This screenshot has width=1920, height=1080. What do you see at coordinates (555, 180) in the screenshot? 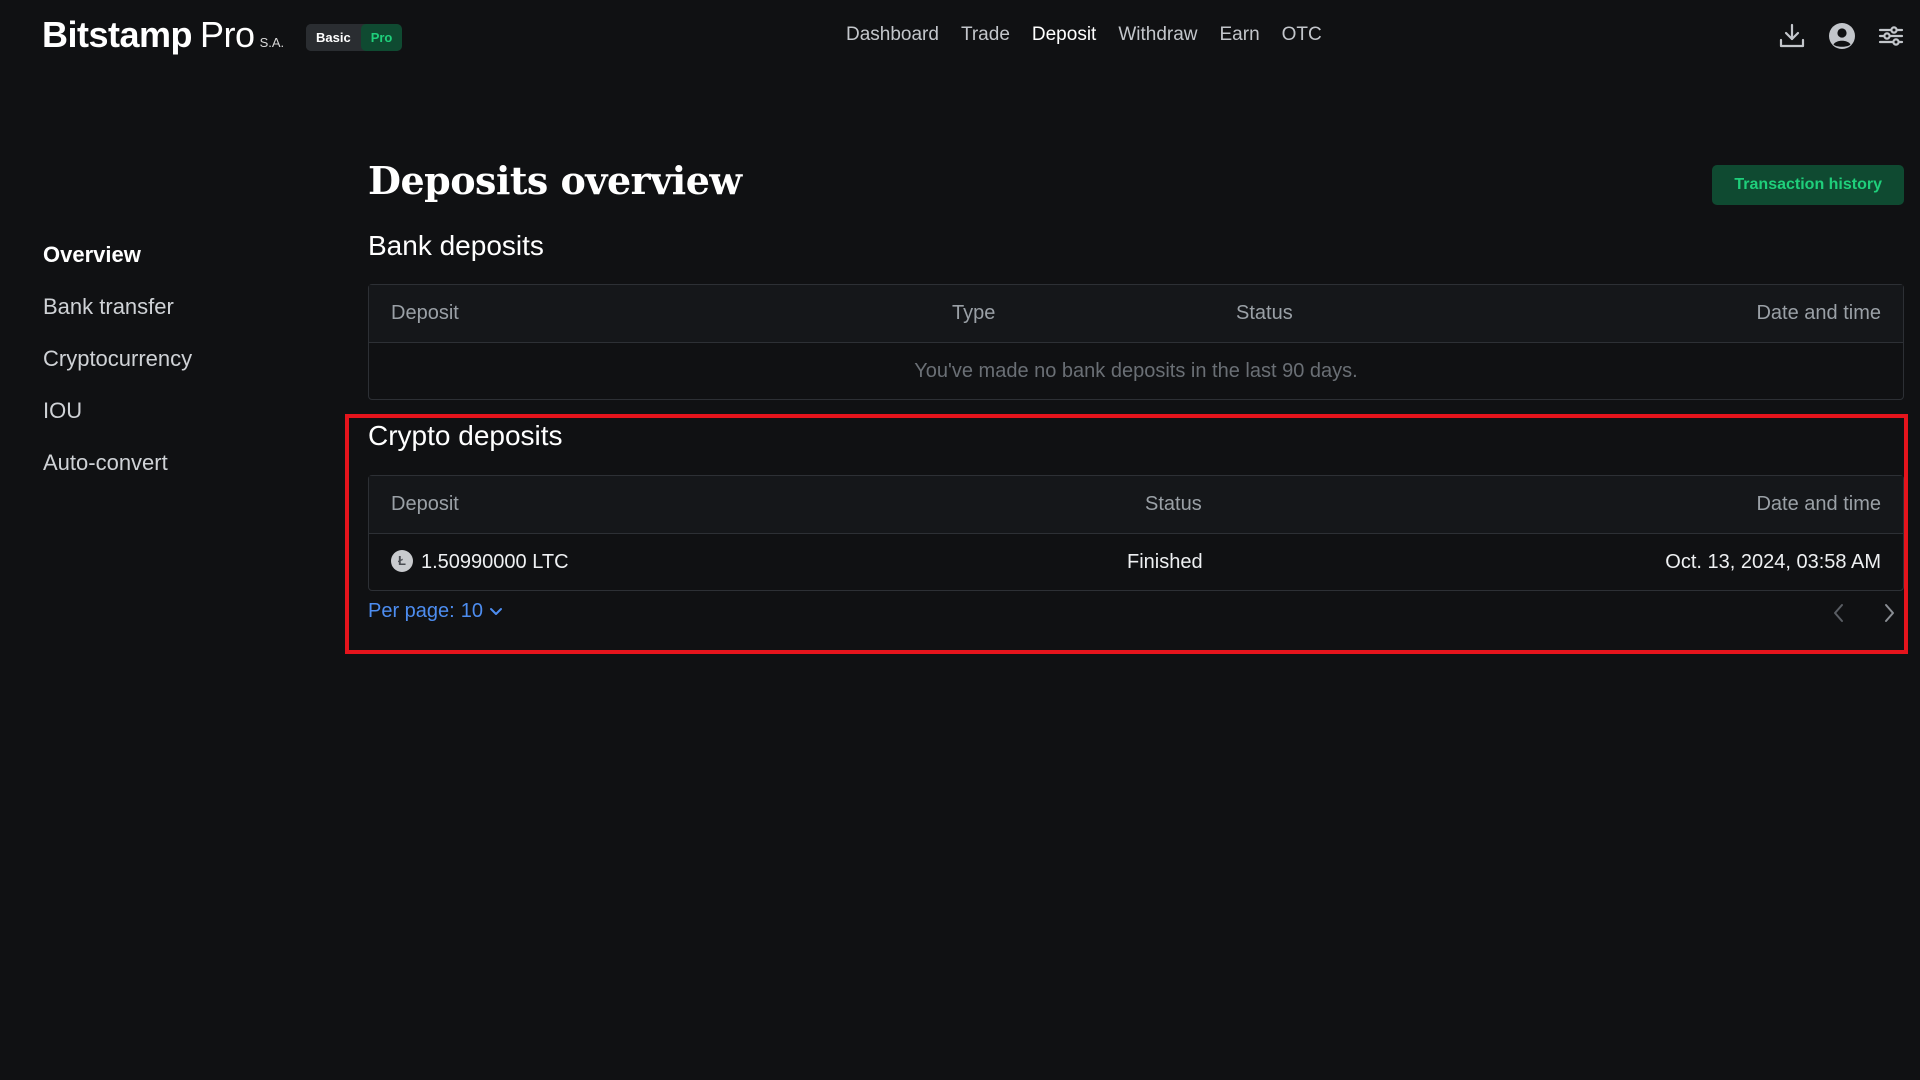
I see `page-title: Deposits overview` at bounding box center [555, 180].